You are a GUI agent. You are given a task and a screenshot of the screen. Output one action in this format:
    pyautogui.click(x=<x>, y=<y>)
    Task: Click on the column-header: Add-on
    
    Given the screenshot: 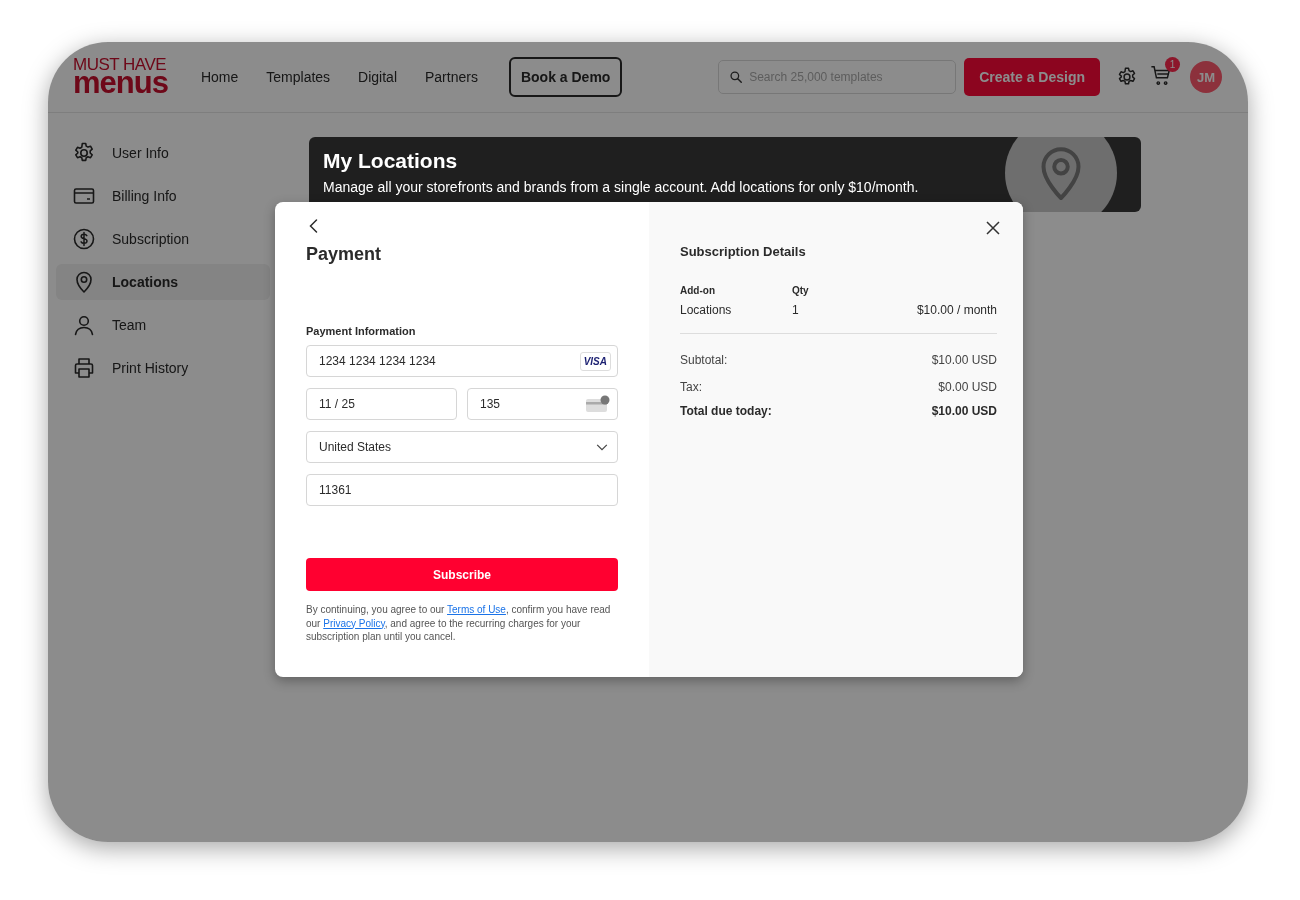 What is the action you would take?
    pyautogui.click(x=698, y=290)
    